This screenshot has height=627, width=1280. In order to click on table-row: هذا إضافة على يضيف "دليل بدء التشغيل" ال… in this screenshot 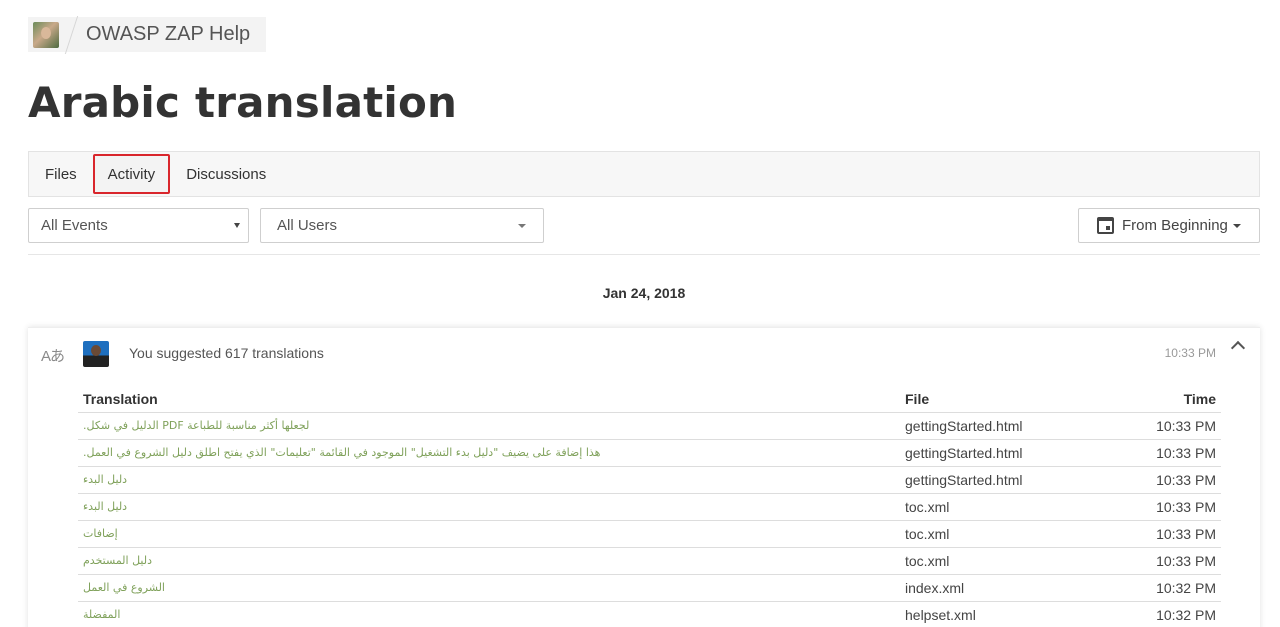, I will do `click(649, 453)`.